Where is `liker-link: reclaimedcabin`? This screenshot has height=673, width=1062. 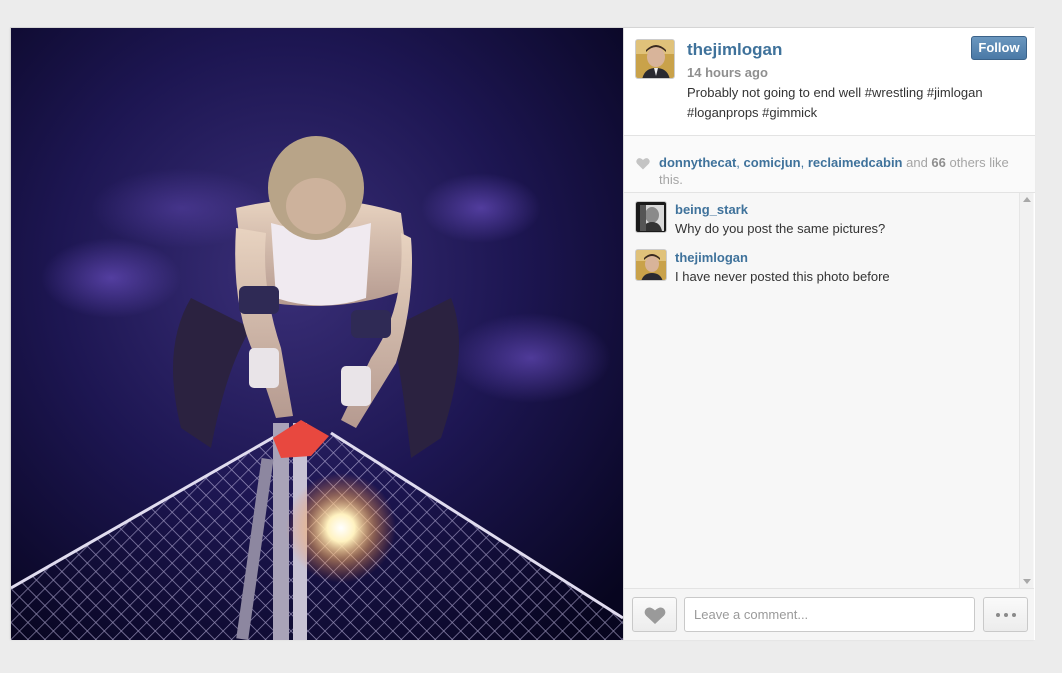
liker-link: reclaimedcabin is located at coordinates (855, 162).